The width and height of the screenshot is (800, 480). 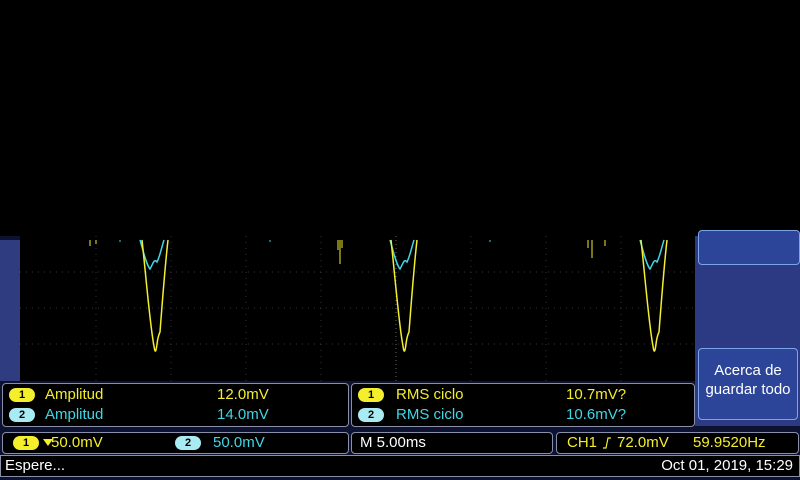 What do you see at coordinates (523, 395) in the screenshot?
I see `measurement-row: 1 RMS ciclo 10.7mV?` at bounding box center [523, 395].